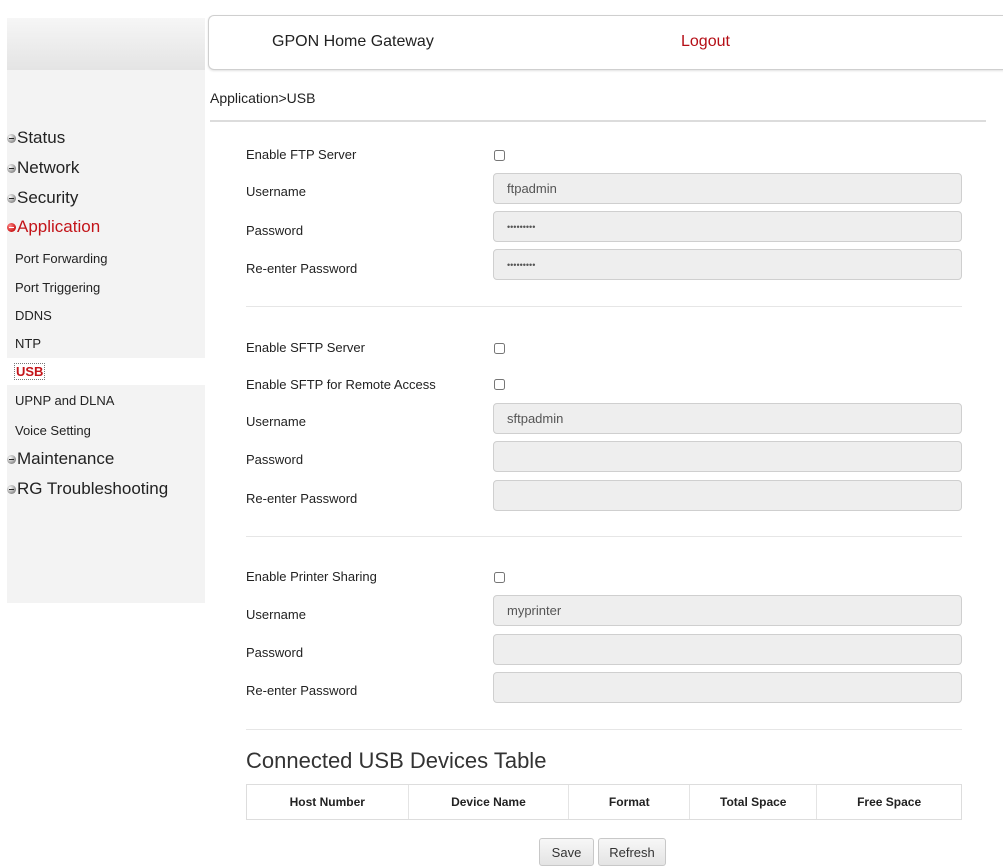  Describe the element at coordinates (263, 98) in the screenshot. I see `breadcrumb: Application>USB` at that location.